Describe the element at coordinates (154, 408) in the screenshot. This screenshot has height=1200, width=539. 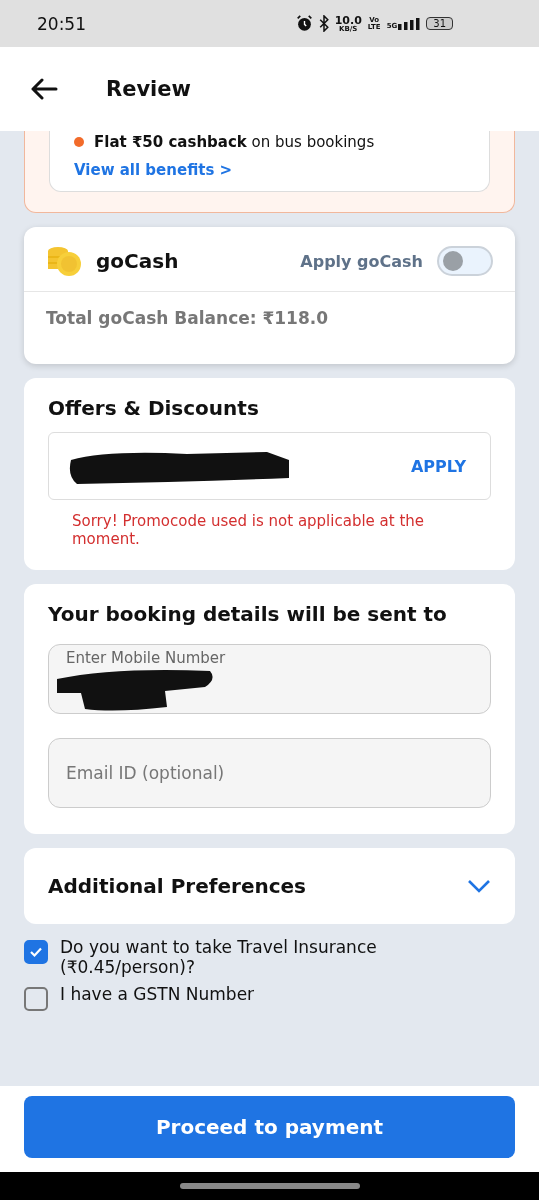
I see `section-title: Offers & Discounts` at that location.